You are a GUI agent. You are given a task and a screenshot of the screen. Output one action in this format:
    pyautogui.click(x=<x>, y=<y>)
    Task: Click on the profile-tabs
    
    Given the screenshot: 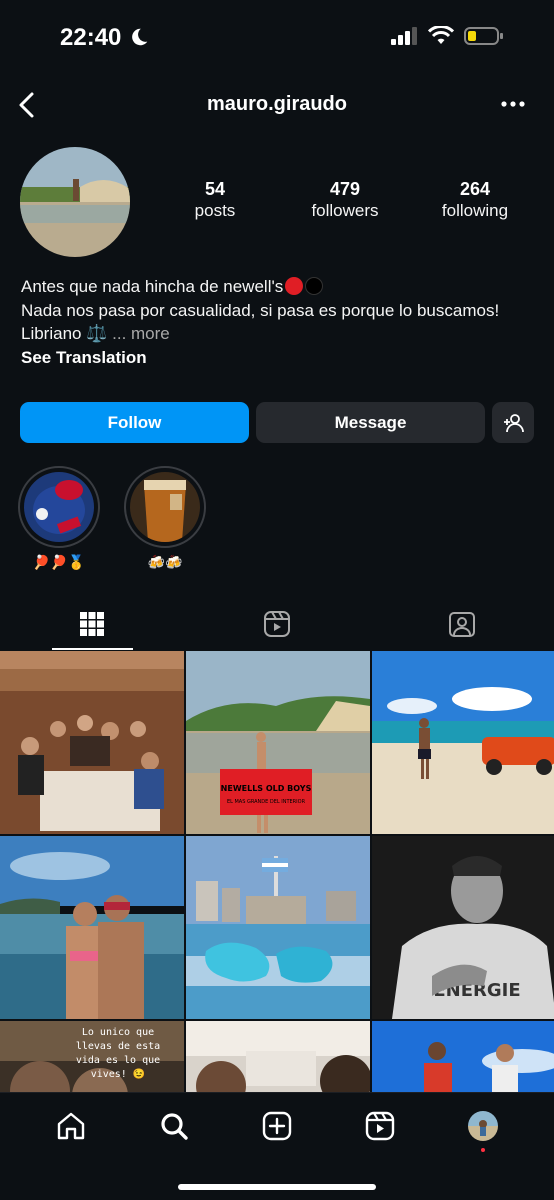 What is the action you would take?
    pyautogui.click(x=277, y=624)
    